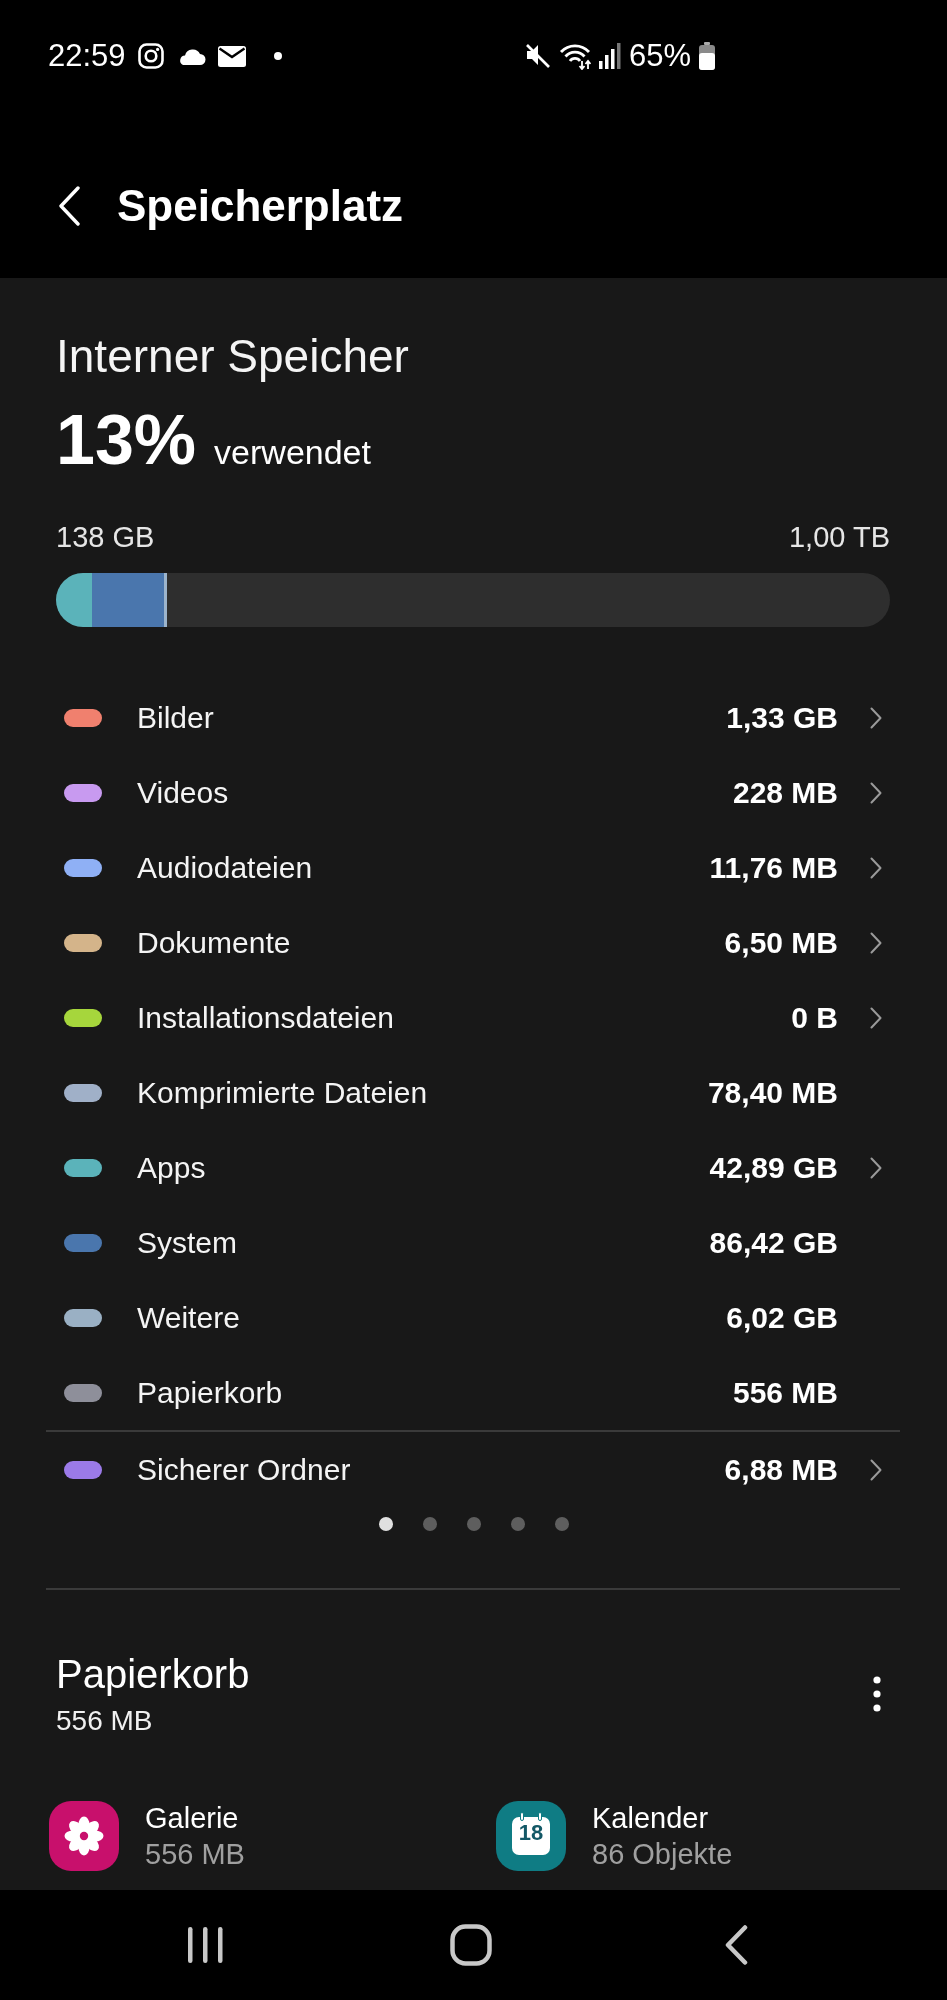 This screenshot has height=2000, width=947. What do you see at coordinates (659, 56) in the screenshot?
I see `battery-percent: 65%` at bounding box center [659, 56].